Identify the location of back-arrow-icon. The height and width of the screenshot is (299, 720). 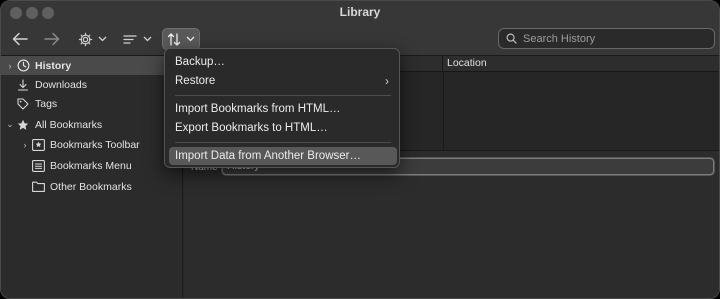
(20, 39).